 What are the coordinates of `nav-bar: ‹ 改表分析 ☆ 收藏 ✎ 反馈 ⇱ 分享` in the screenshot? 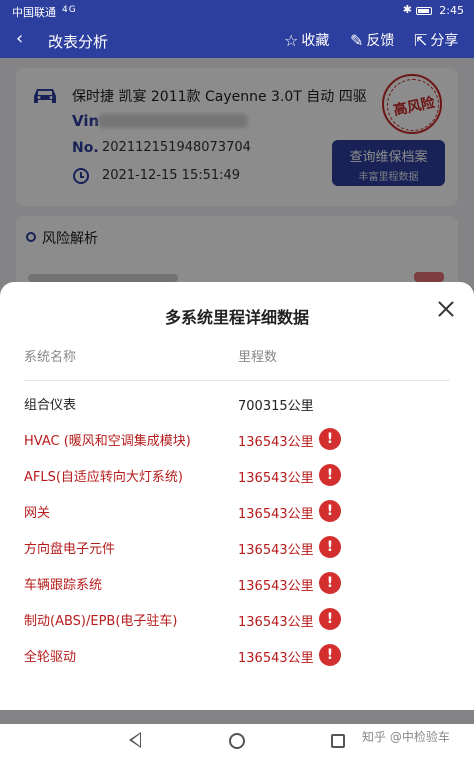 It's located at (237, 40).